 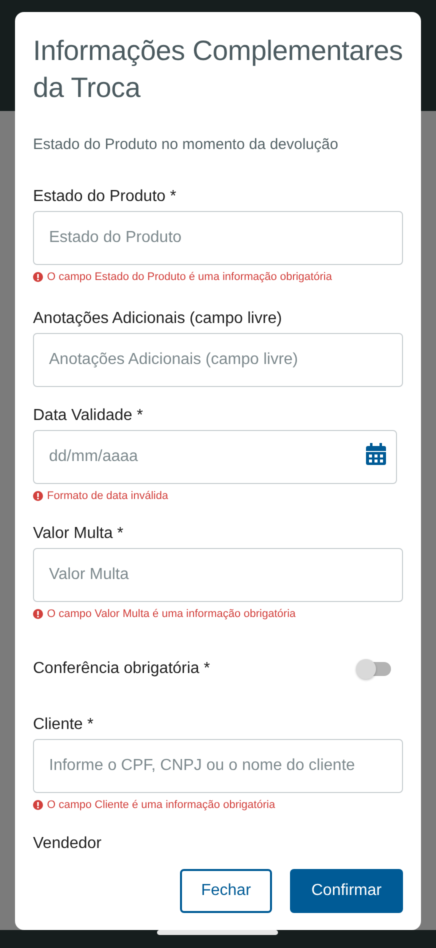 I want to click on input-field: Valor Multa, so click(x=218, y=575).